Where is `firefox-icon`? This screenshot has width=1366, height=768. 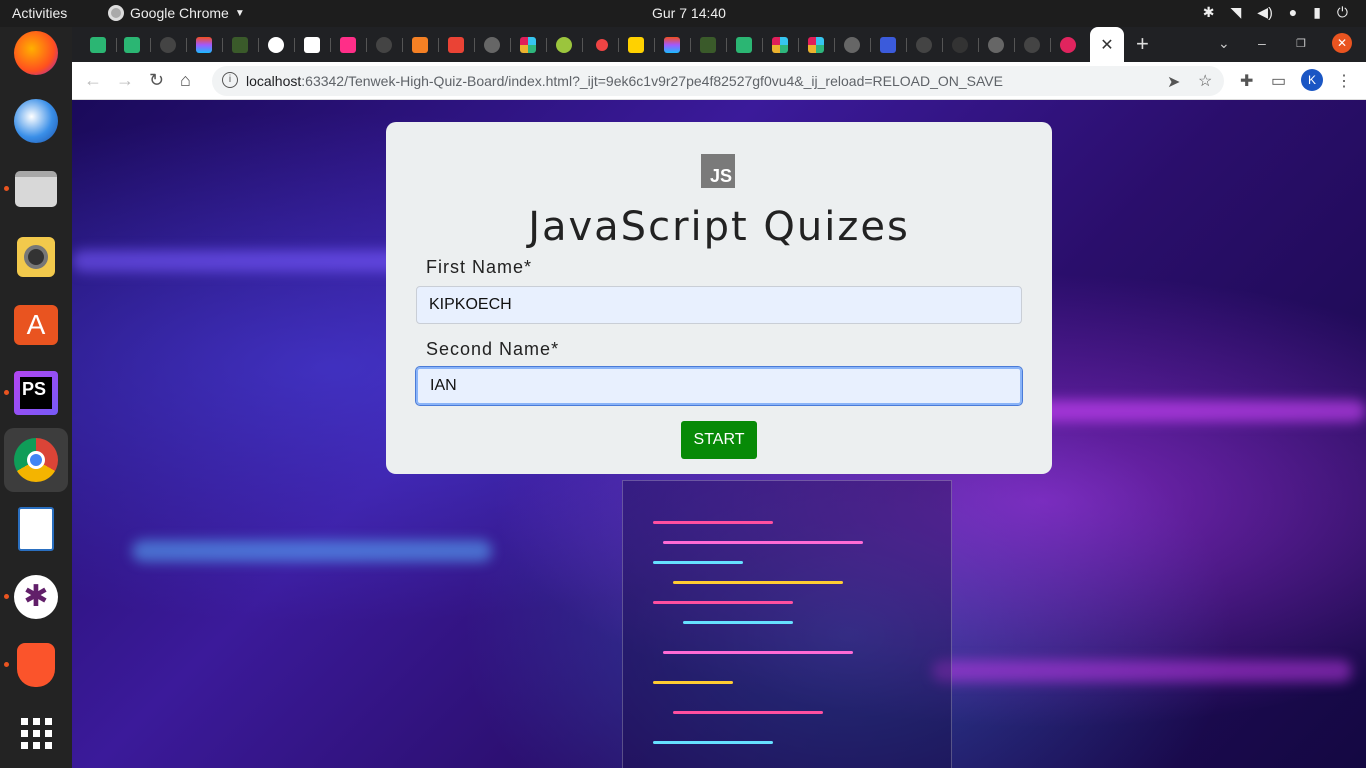
firefox-icon is located at coordinates (36, 53).